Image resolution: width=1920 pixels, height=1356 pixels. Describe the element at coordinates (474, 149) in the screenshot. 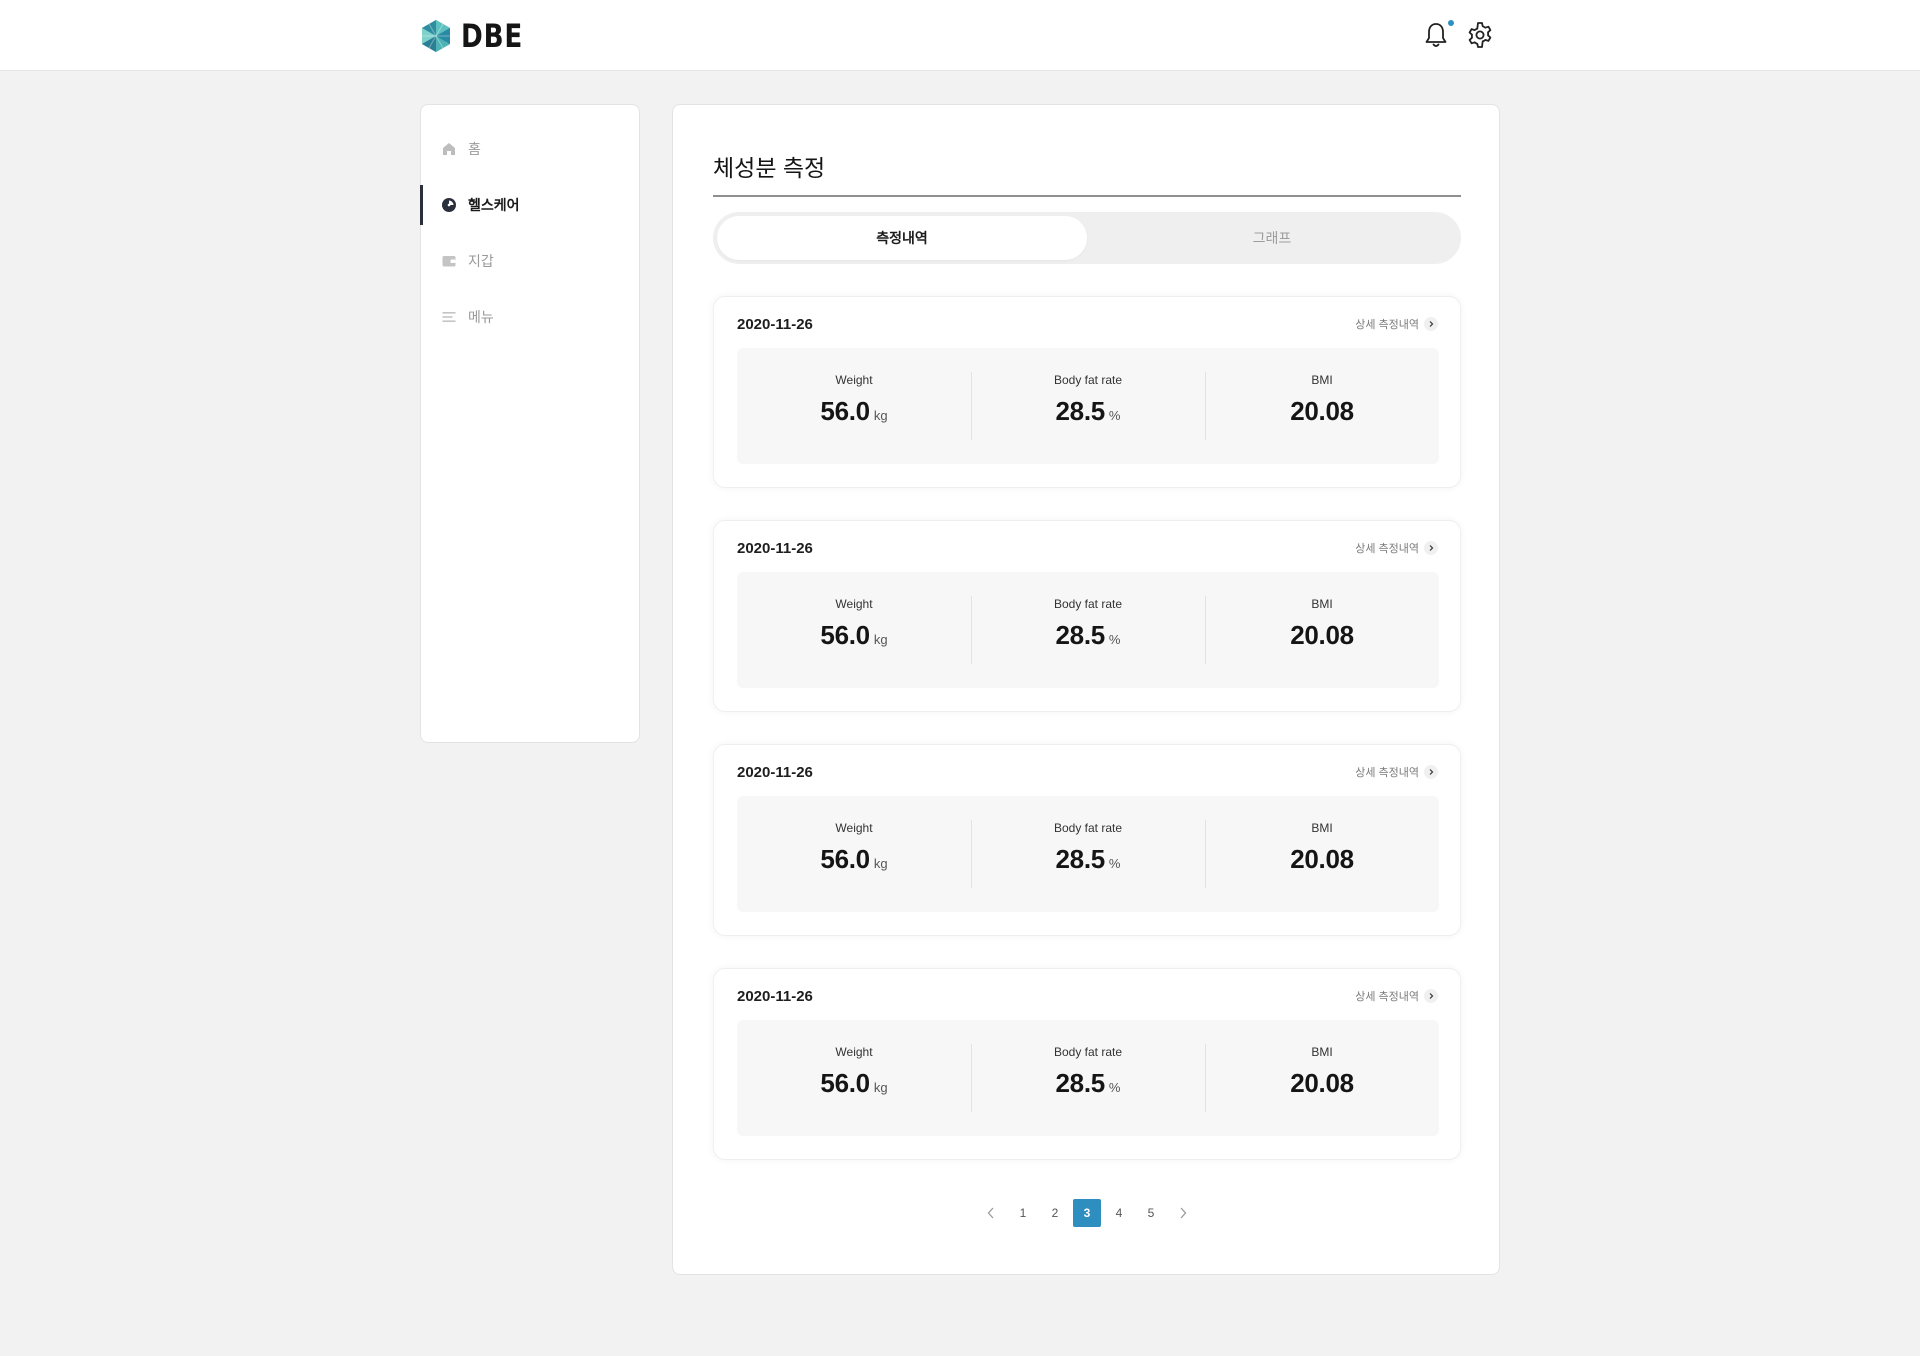

I see `sidebar-item-label: 홈` at that location.